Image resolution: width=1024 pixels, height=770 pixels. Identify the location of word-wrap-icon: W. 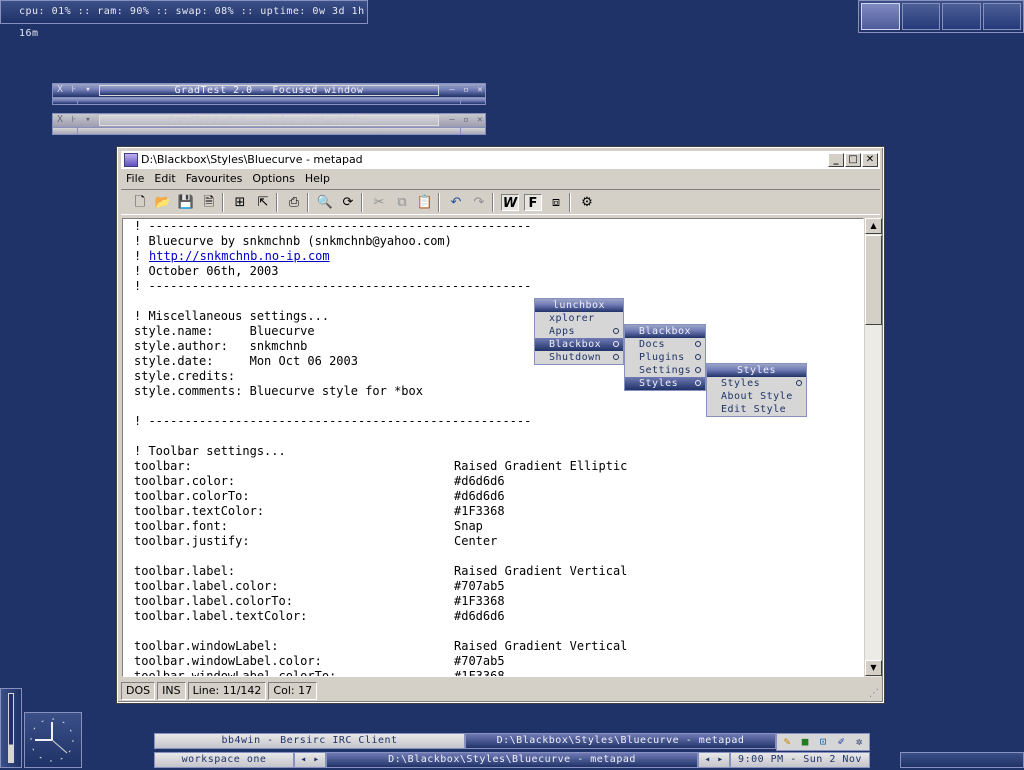
(510, 202).